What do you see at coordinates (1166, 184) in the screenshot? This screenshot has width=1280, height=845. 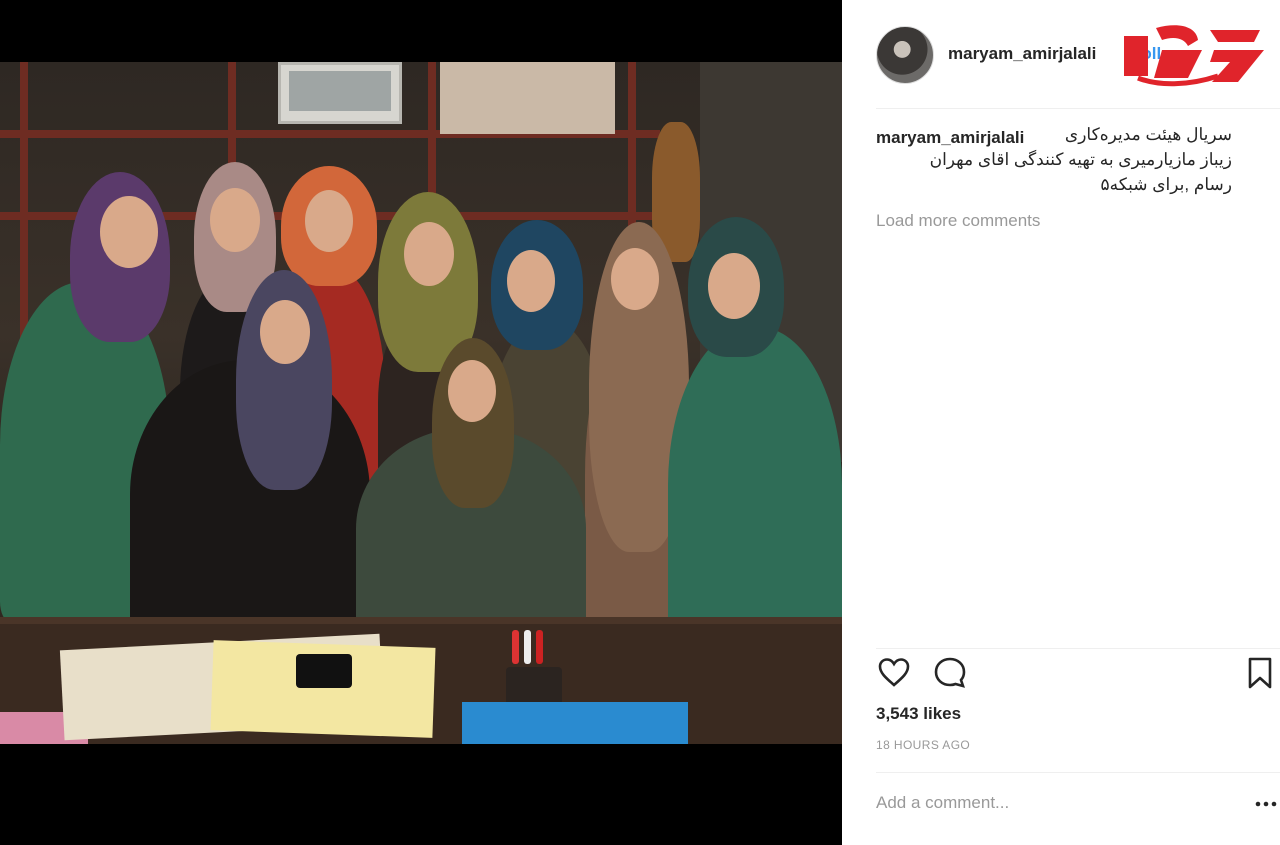 I see `caption-line: رسام ,برای شبکه۵` at bounding box center [1166, 184].